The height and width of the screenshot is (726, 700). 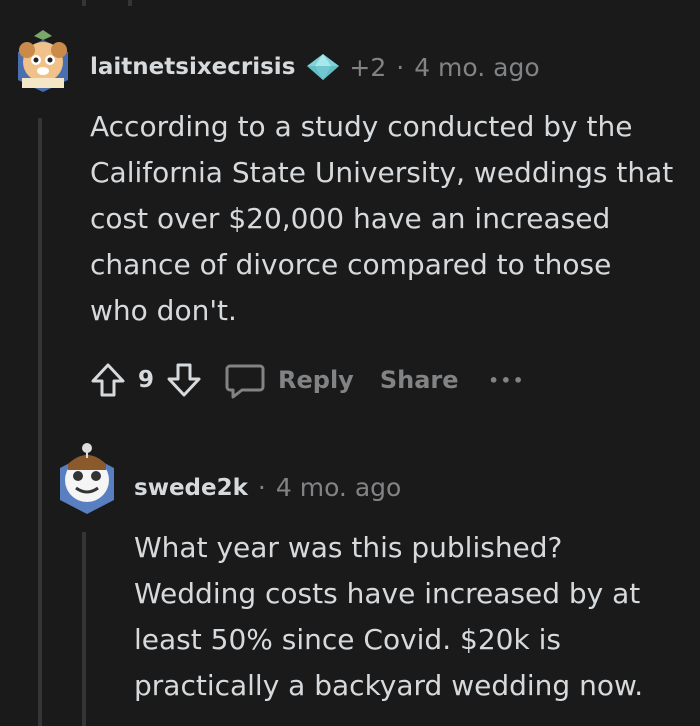 What do you see at coordinates (351, 264) in the screenshot?
I see `comment-body-line: chance of divorce compared to those` at bounding box center [351, 264].